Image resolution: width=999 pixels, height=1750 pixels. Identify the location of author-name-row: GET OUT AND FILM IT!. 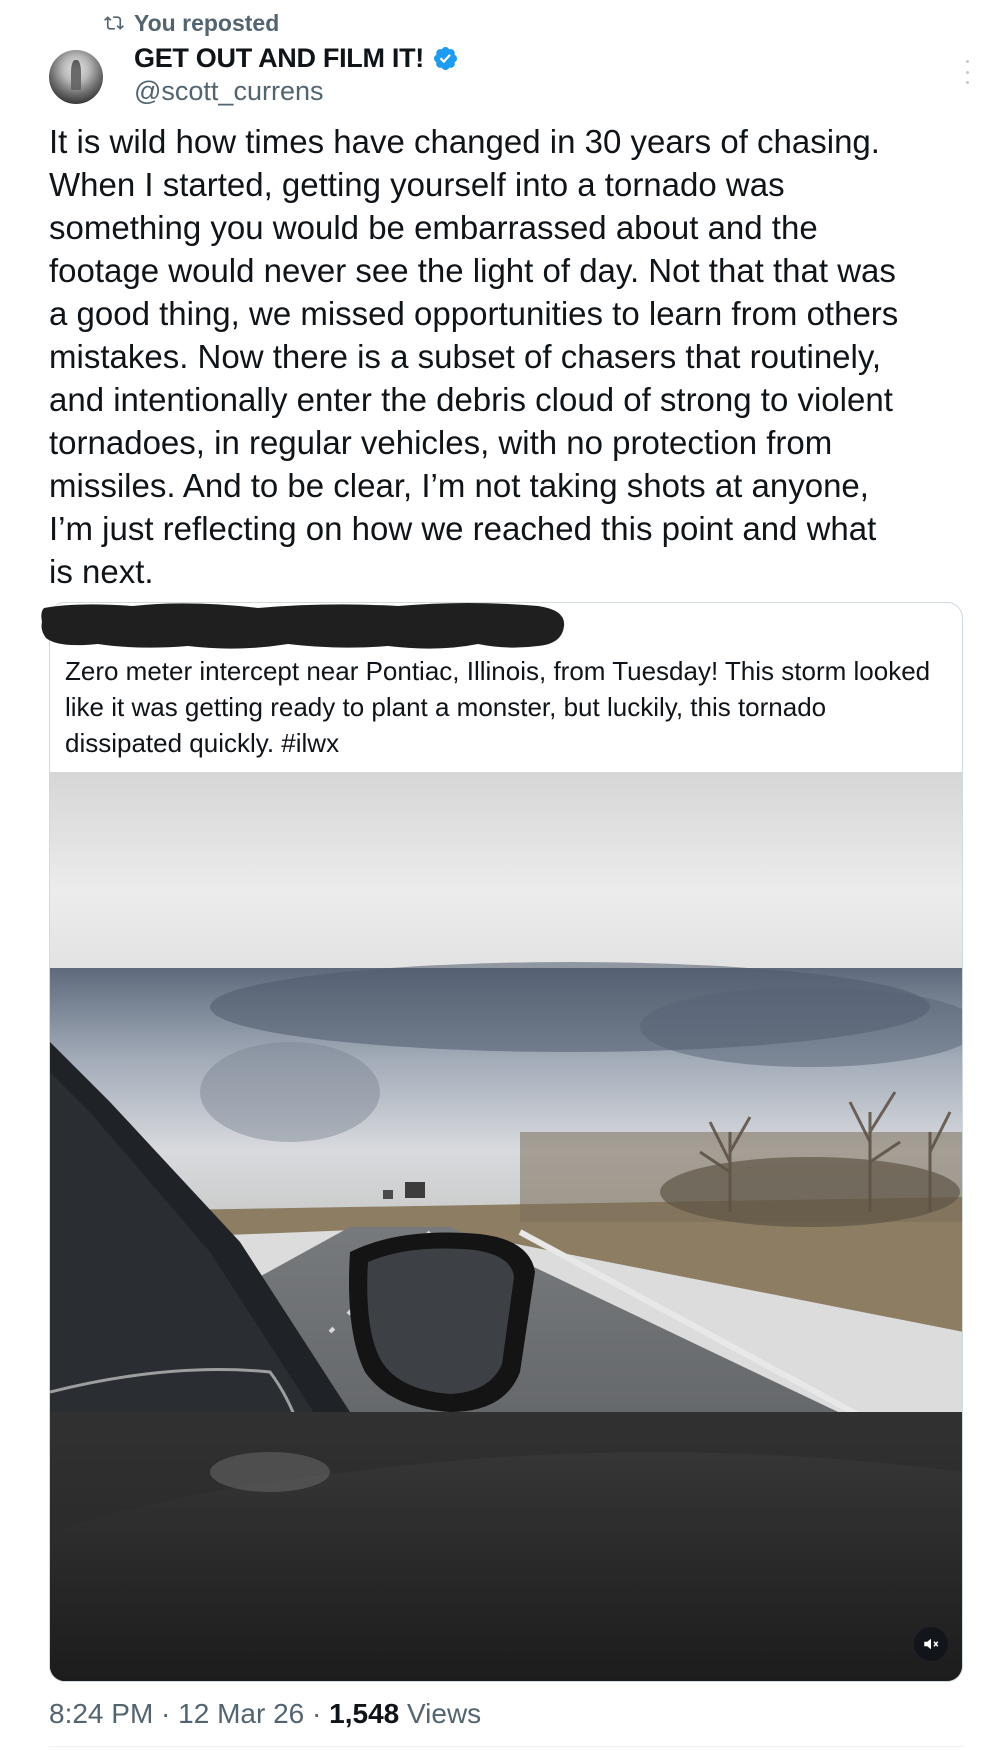
(296, 58).